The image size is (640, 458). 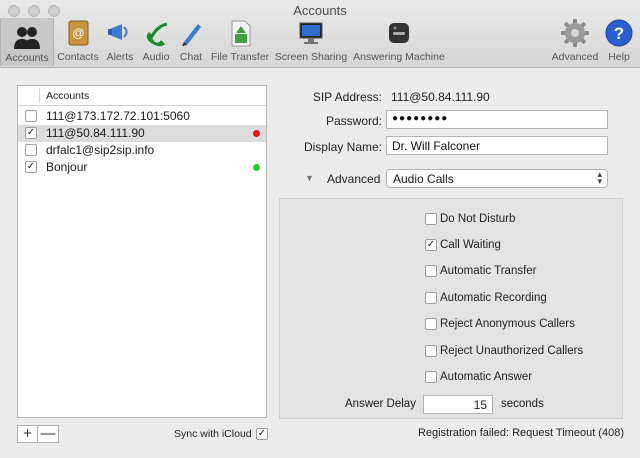 I want to click on account-row-selected: ✓ 111@50.84.111.90, so click(x=142, y=133).